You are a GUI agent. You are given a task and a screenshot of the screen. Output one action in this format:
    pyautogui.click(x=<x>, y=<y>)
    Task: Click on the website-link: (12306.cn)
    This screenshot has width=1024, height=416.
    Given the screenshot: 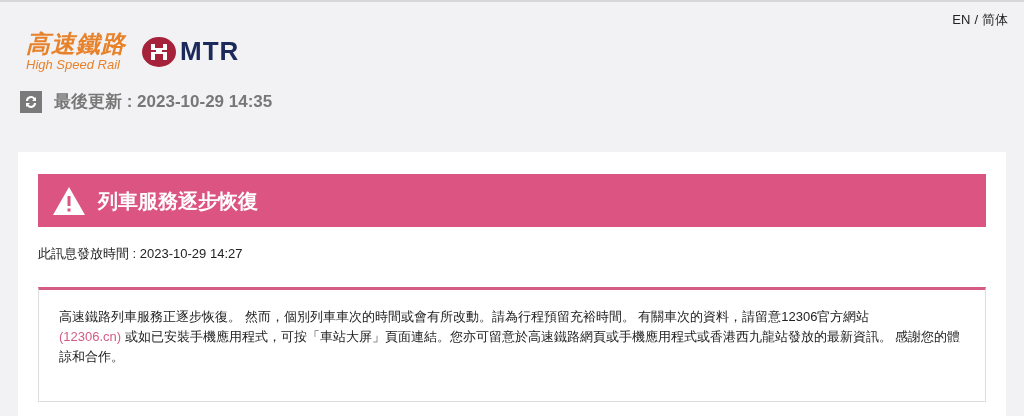 What is the action you would take?
    pyautogui.click(x=90, y=336)
    